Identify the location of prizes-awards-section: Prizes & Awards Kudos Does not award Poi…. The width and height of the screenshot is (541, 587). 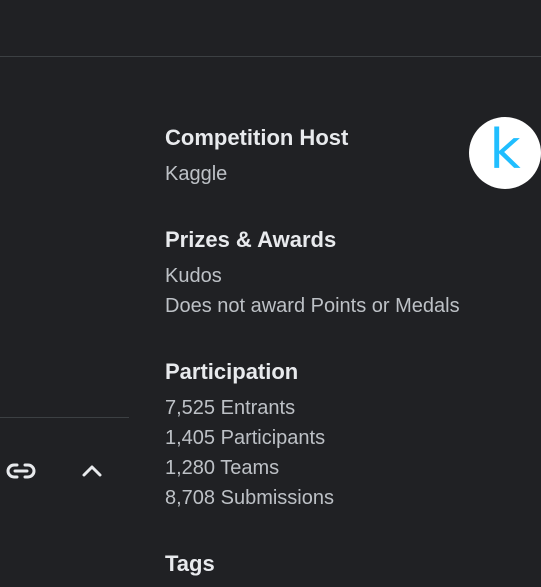
(312, 273).